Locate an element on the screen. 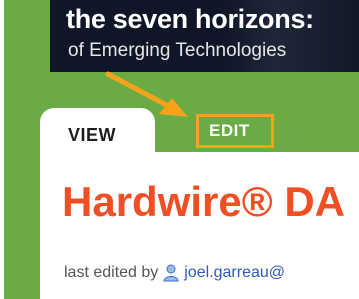 Image resolution: width=359 pixels, height=299 pixels. last-edited-prefix: last edited by is located at coordinates (111, 272).